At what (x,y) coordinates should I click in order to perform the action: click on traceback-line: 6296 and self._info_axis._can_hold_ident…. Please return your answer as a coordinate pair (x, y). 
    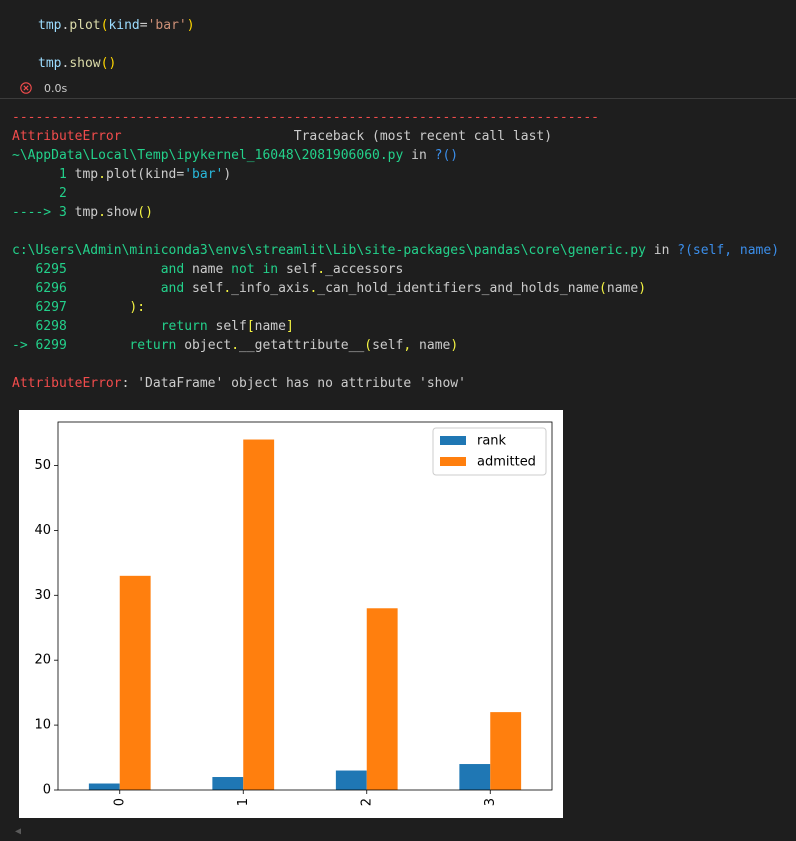
    Looking at the image, I should click on (329, 288).